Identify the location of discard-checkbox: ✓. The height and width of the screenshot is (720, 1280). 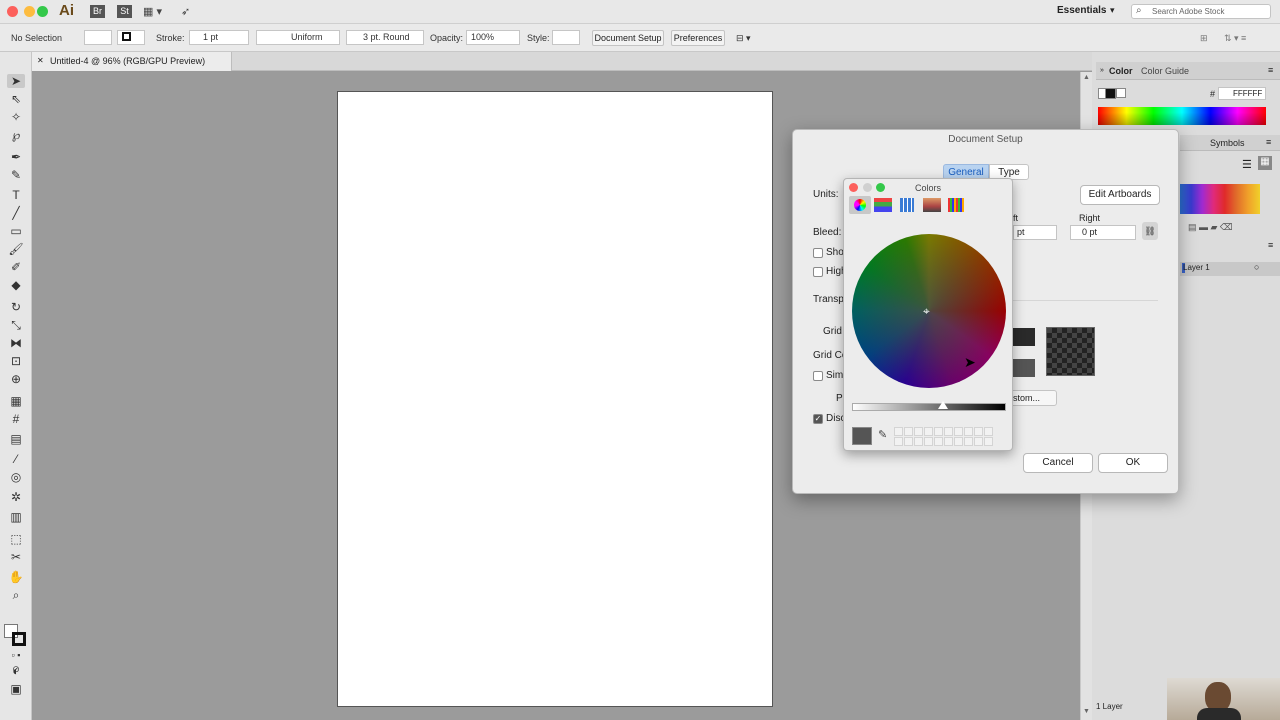
(818, 419).